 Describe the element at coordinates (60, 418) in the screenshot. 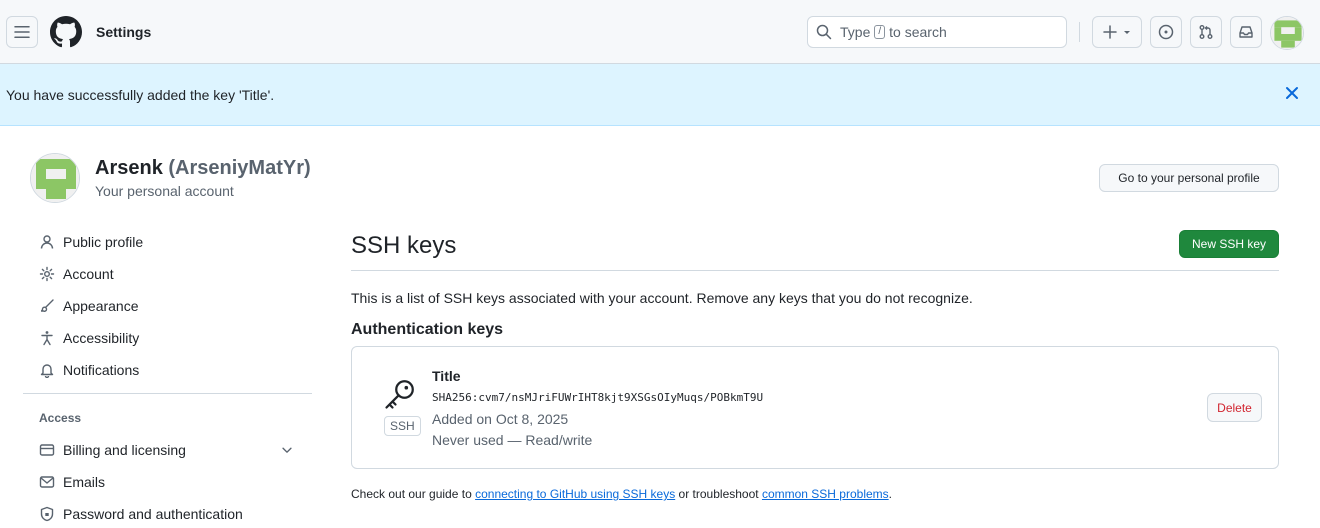

I see `sidebar-heading-access: Access` at that location.